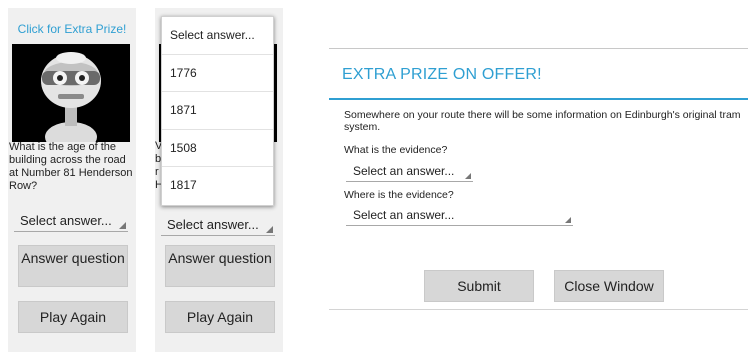 The image size is (748, 353). I want to click on answer-dropdown-list: Select answer... 1776 1871 1508 1817, so click(217, 111).